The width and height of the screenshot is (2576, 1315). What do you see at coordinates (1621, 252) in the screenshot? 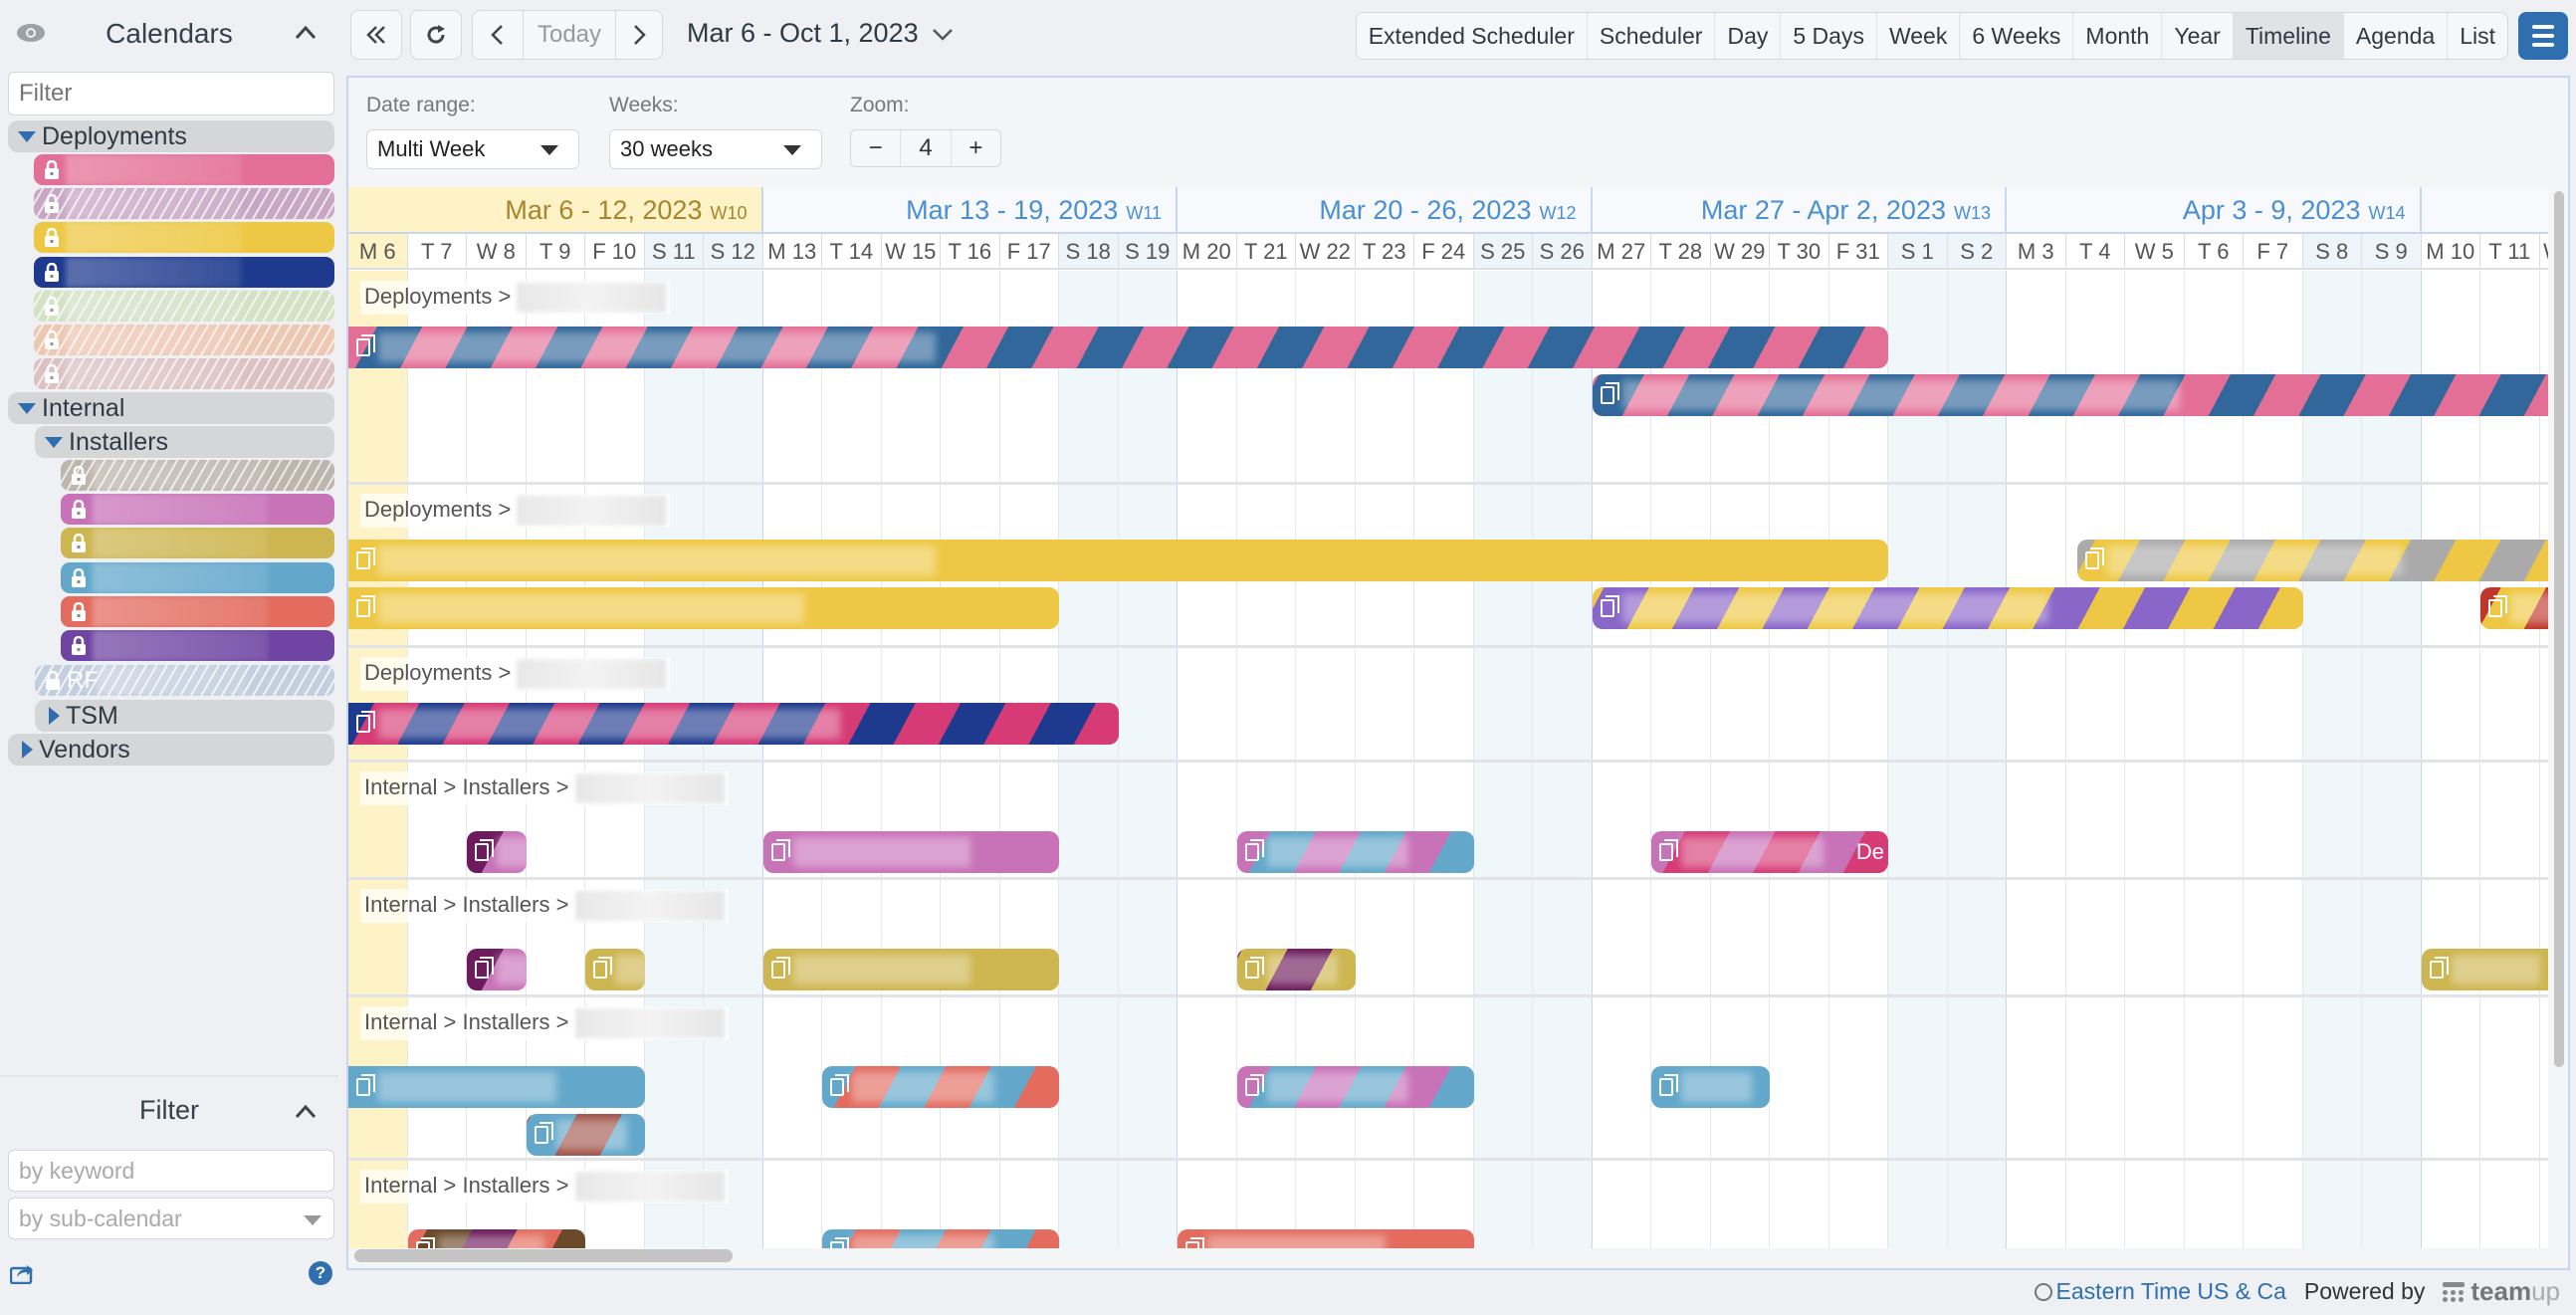
I see `day-header: M 27` at bounding box center [1621, 252].